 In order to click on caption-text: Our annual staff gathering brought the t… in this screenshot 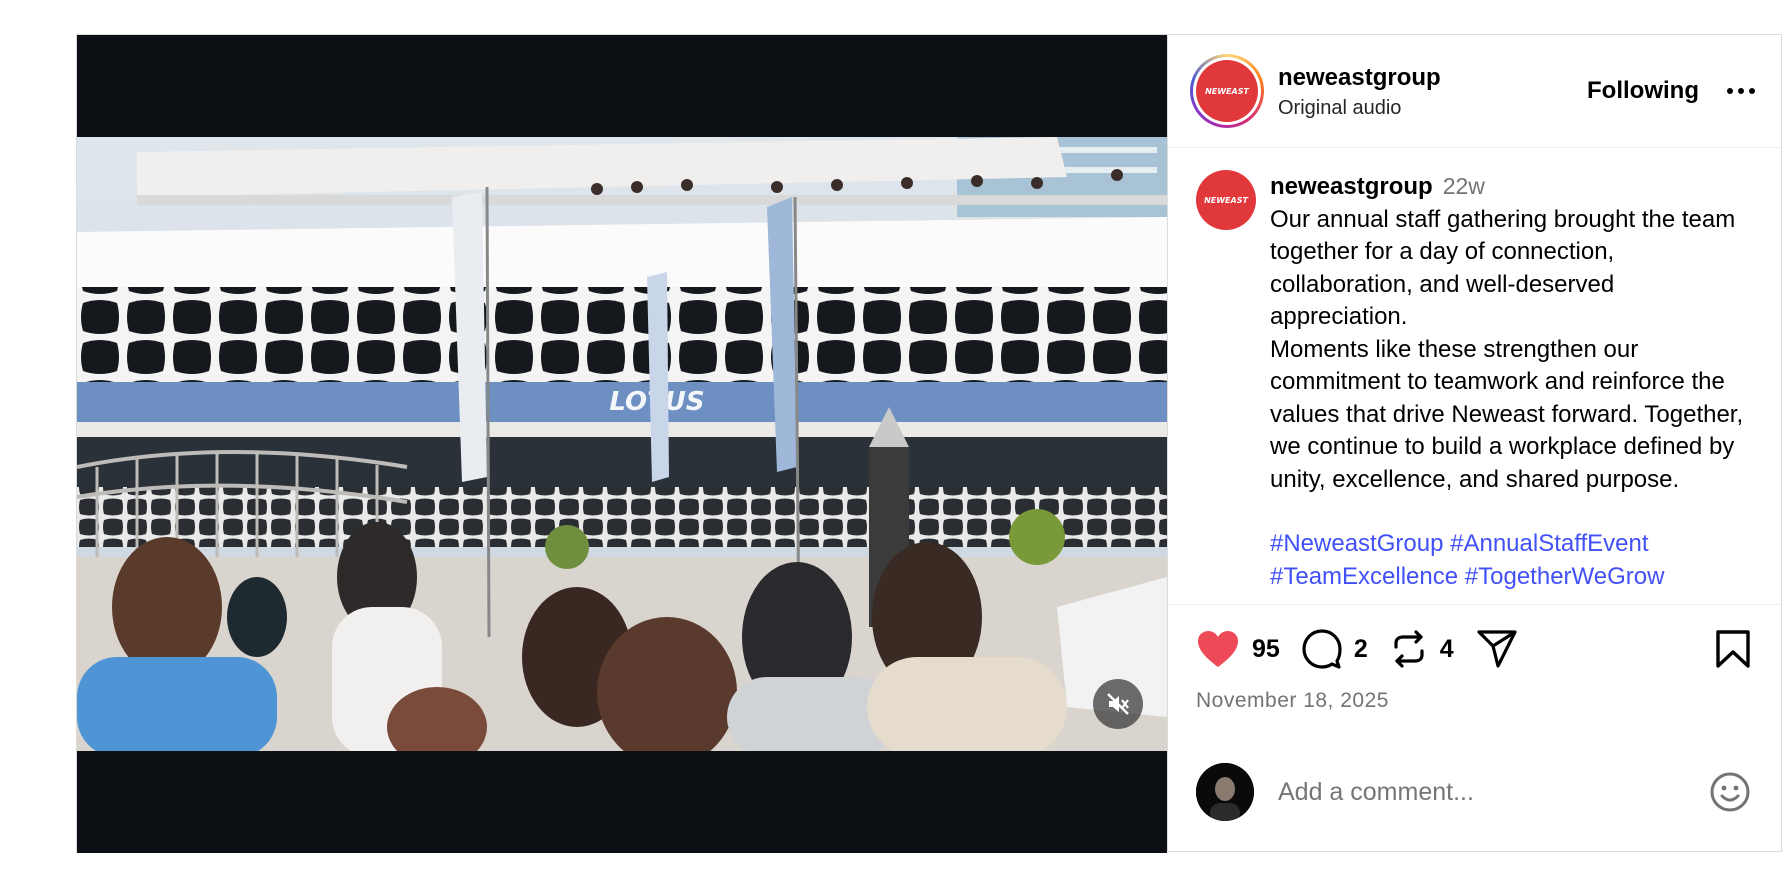, I will do `click(1507, 349)`.